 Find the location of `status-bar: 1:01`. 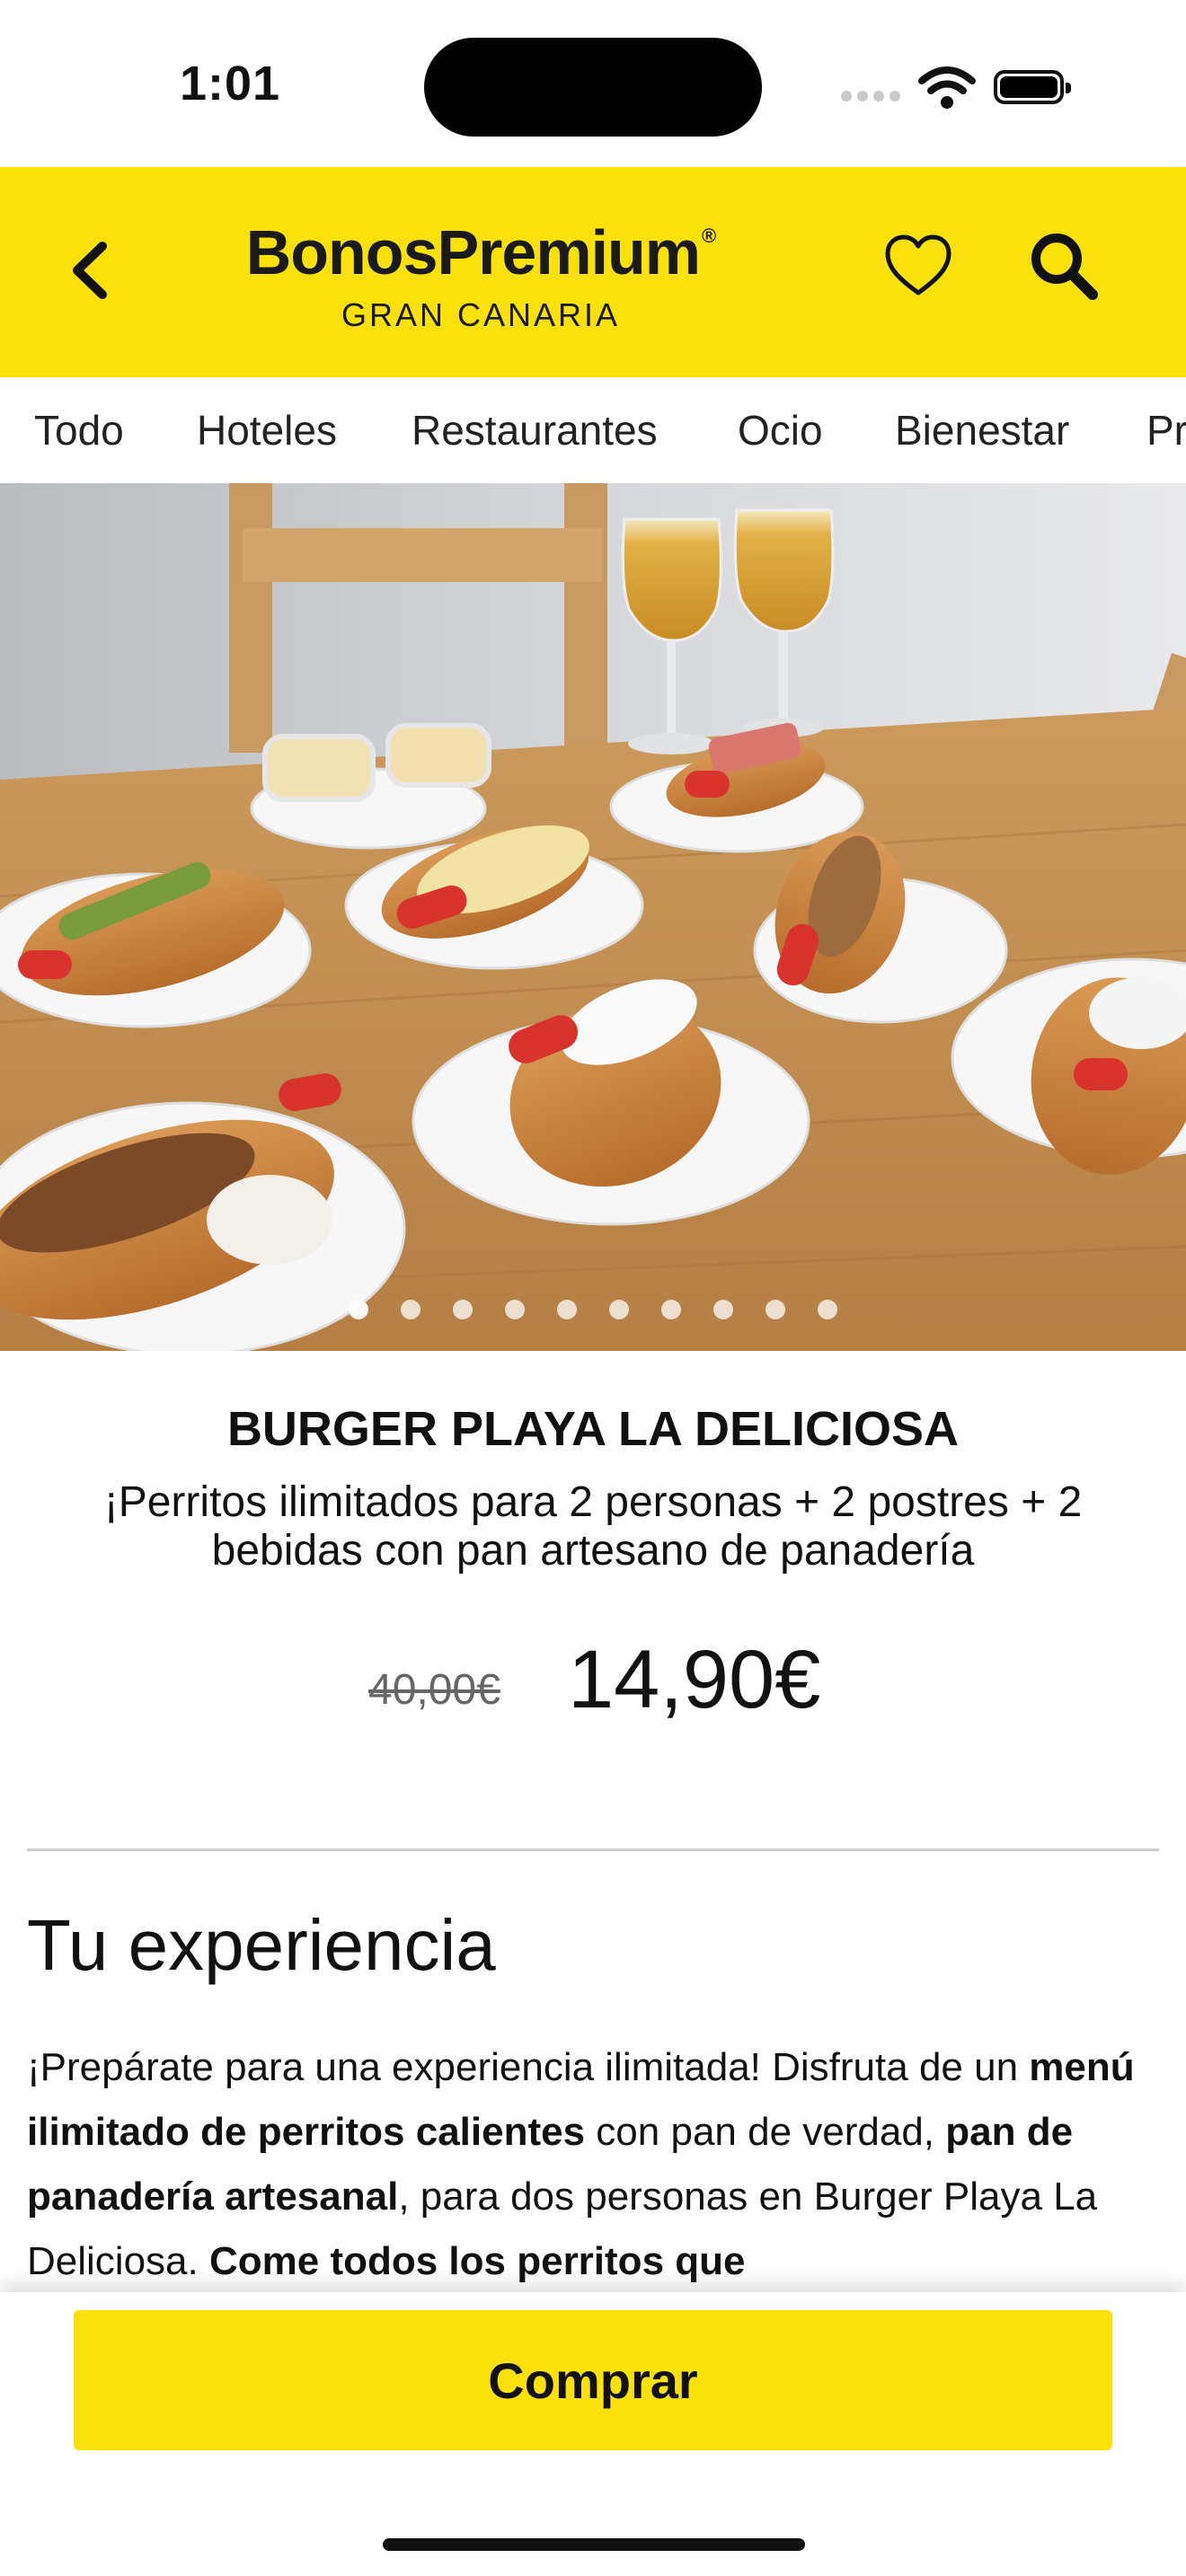

status-bar: 1:01 is located at coordinates (593, 83).